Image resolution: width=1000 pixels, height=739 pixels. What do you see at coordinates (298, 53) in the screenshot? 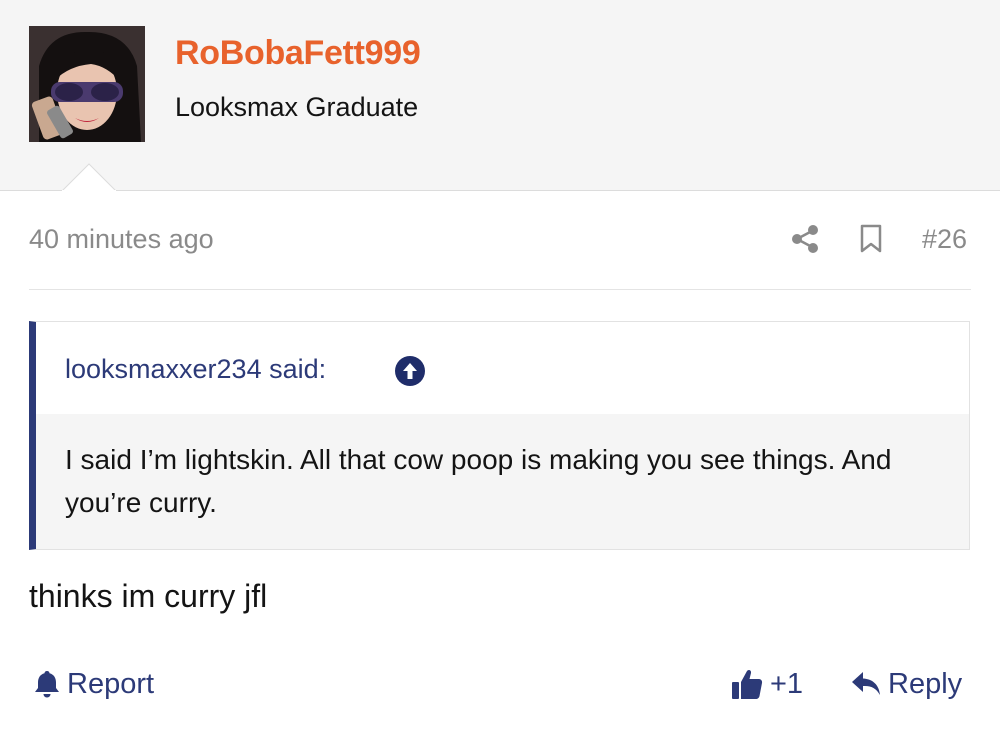
I see `username: RoBobaFett999` at bounding box center [298, 53].